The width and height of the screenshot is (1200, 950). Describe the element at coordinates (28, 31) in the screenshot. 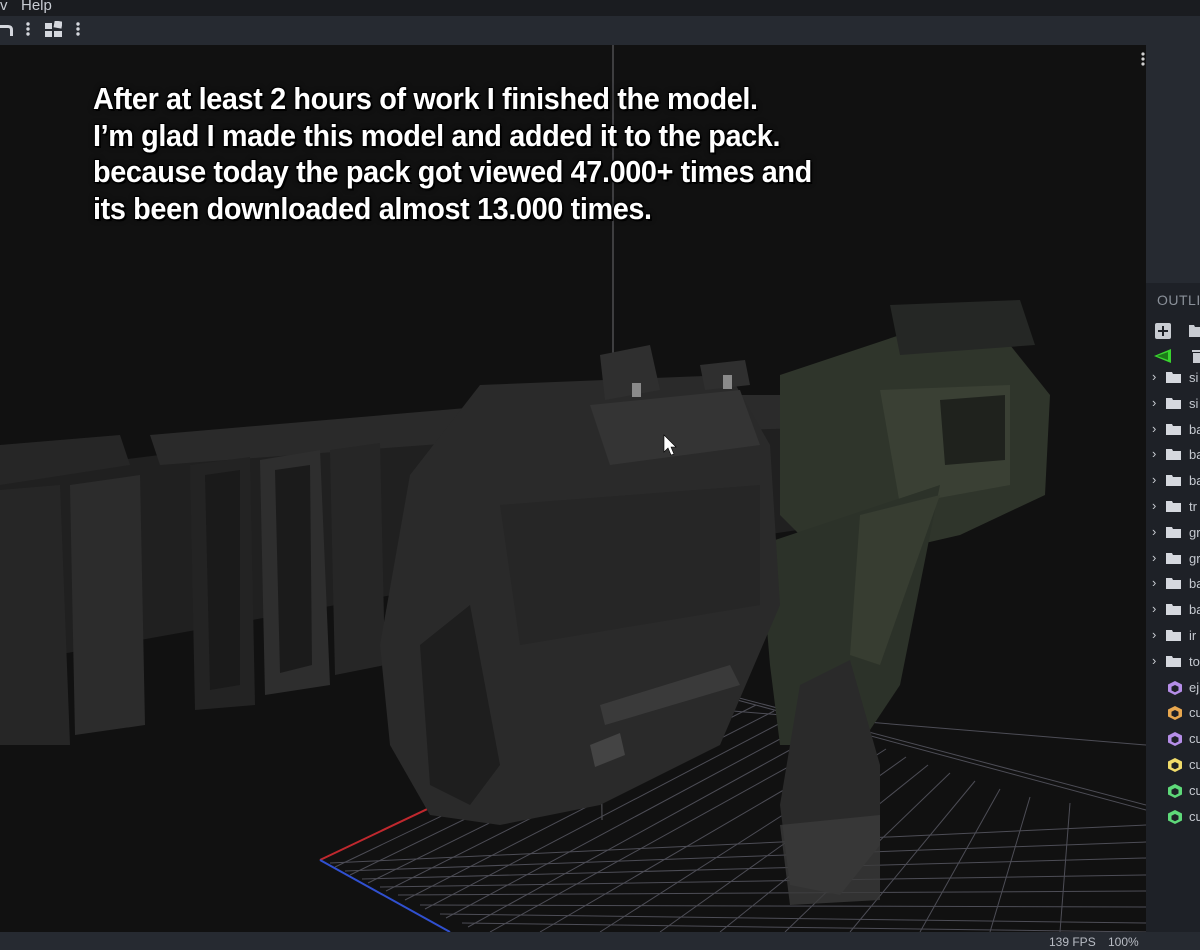

I see `toolbar-more-icon` at that location.